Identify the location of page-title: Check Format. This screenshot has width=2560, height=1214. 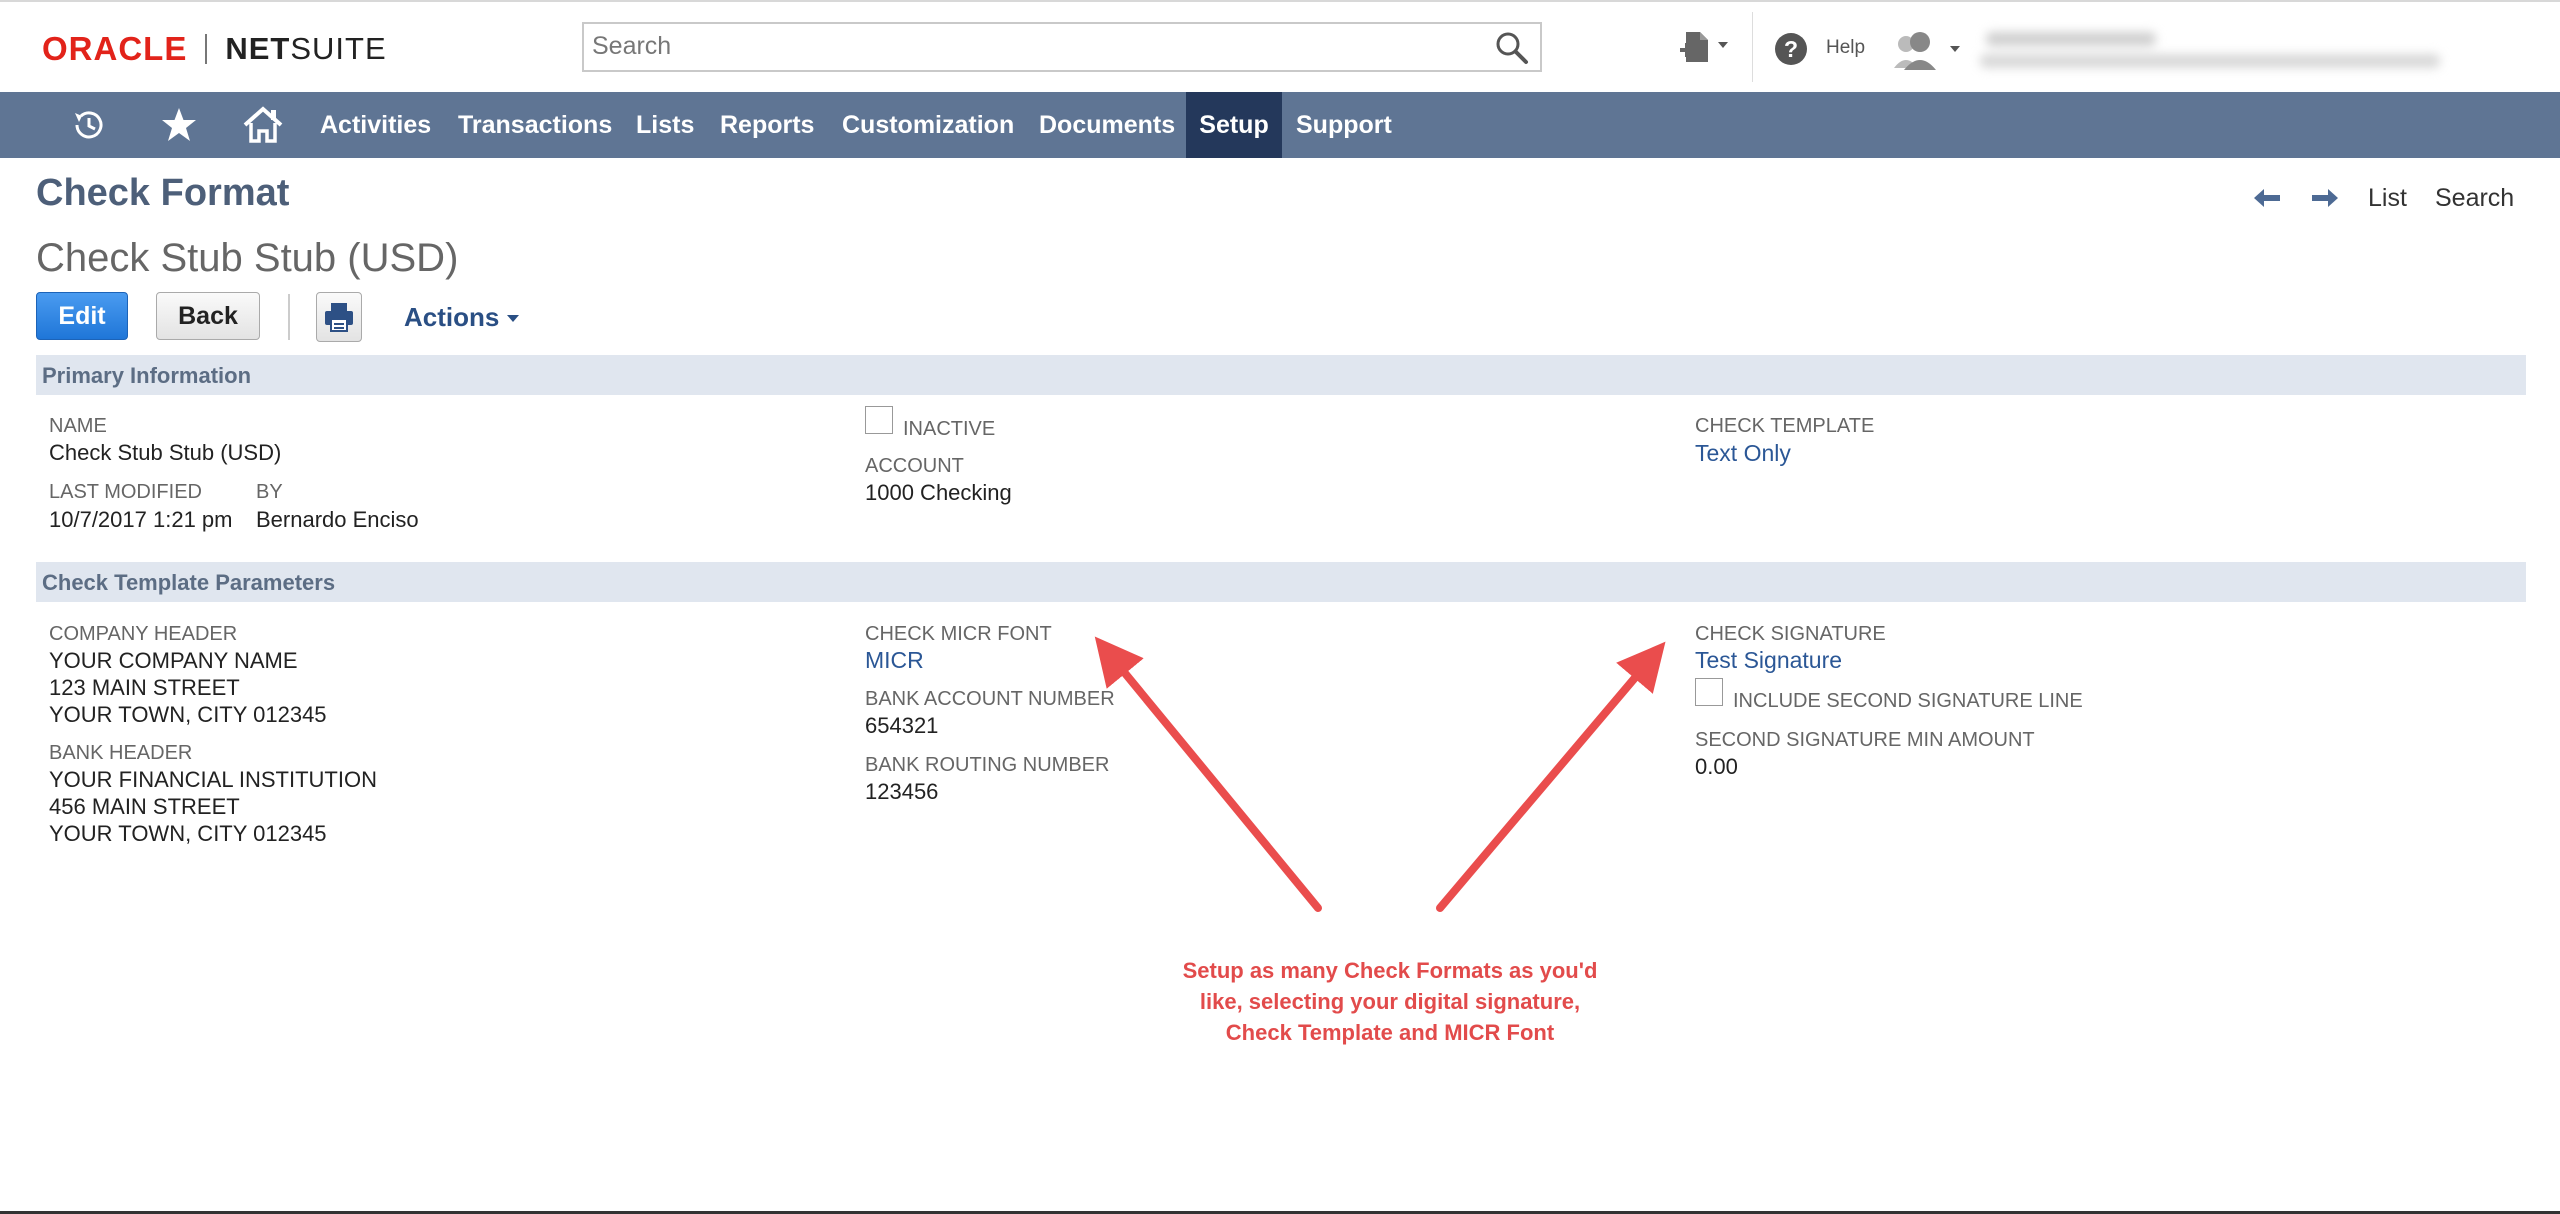
(163, 193).